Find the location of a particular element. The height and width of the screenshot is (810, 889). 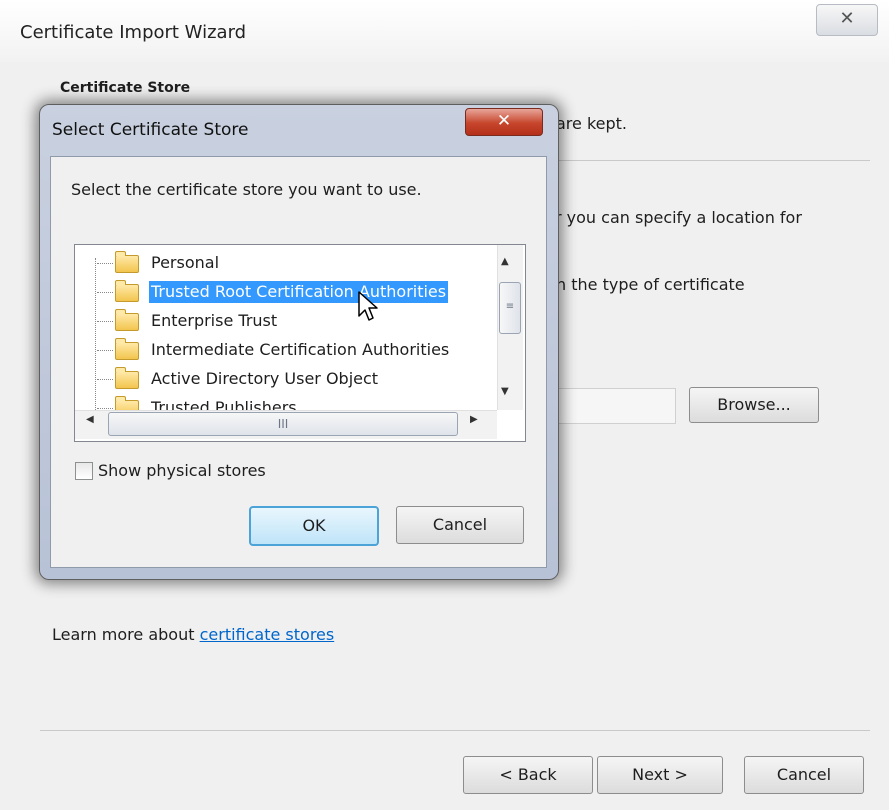

dialog-title: Select Certificate Store is located at coordinates (150, 130).